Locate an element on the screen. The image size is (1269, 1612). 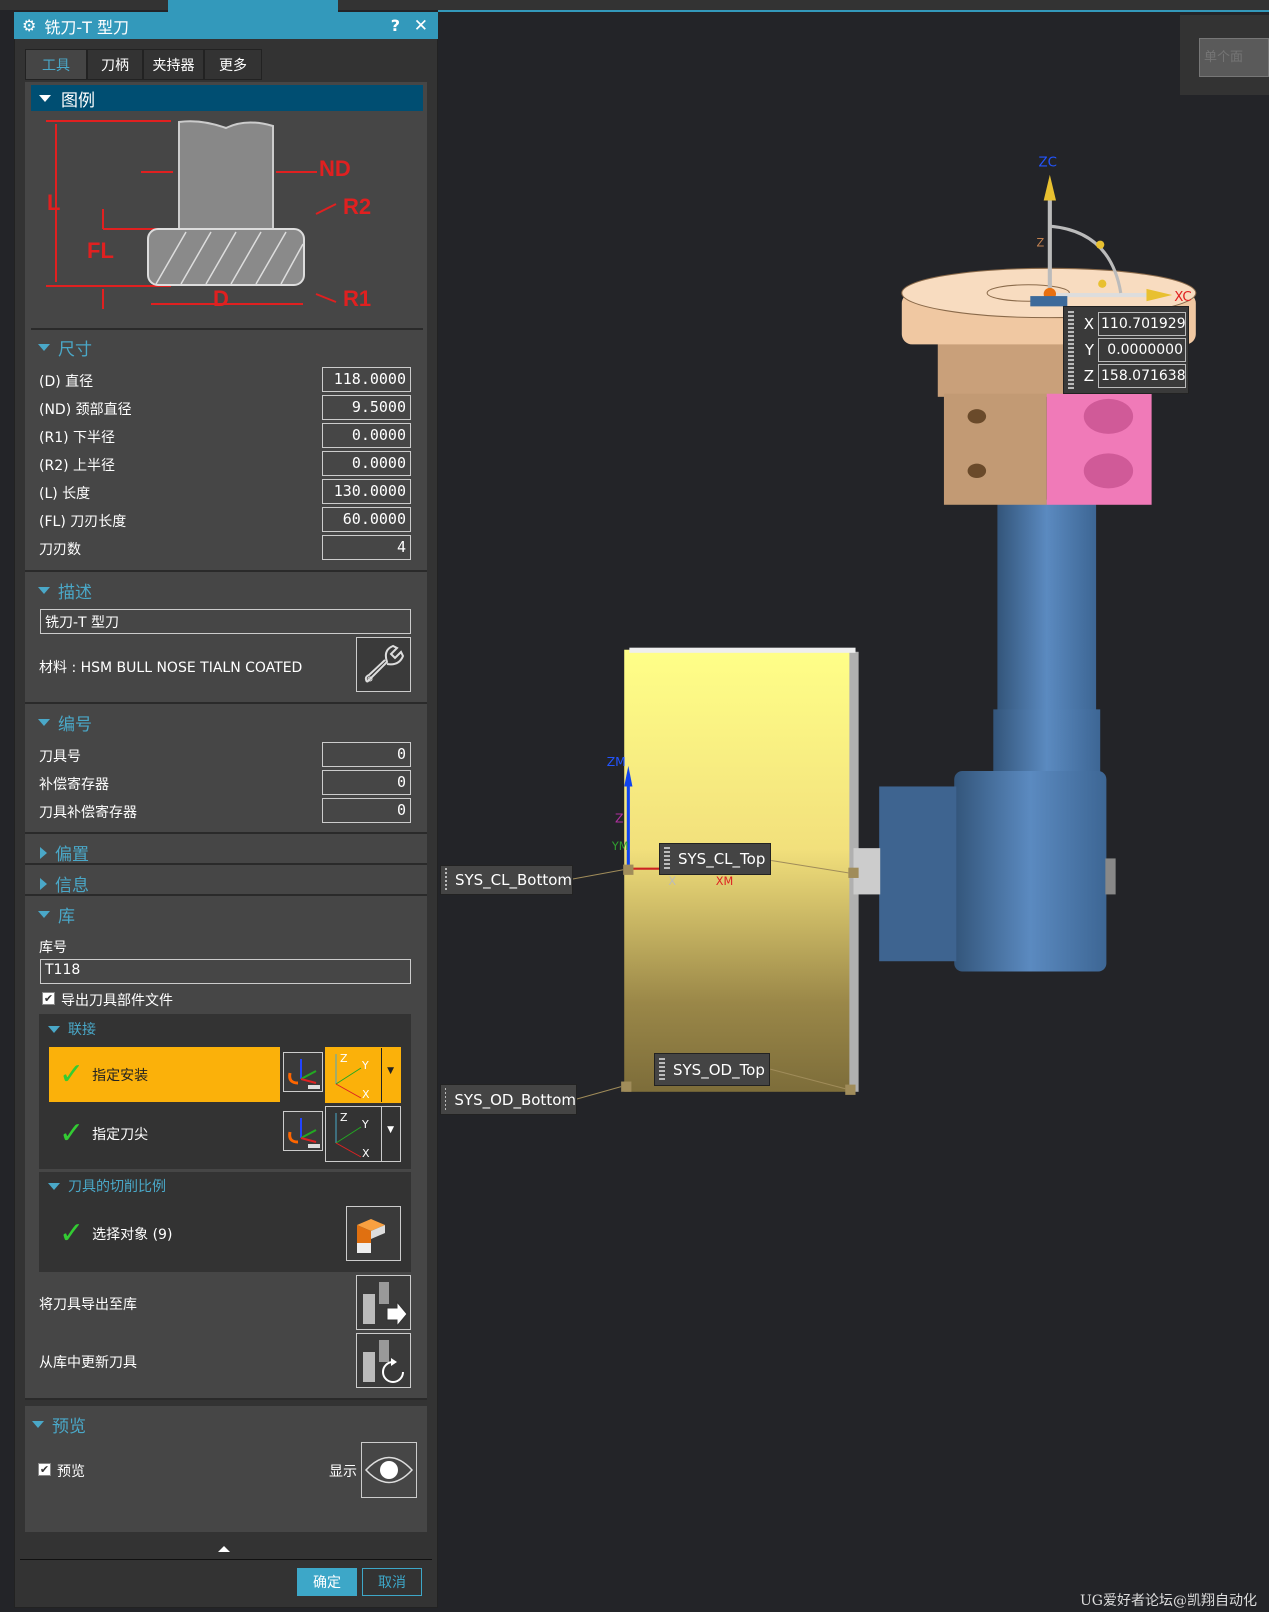
dim-label: (L) 长度 is located at coordinates (65, 494).